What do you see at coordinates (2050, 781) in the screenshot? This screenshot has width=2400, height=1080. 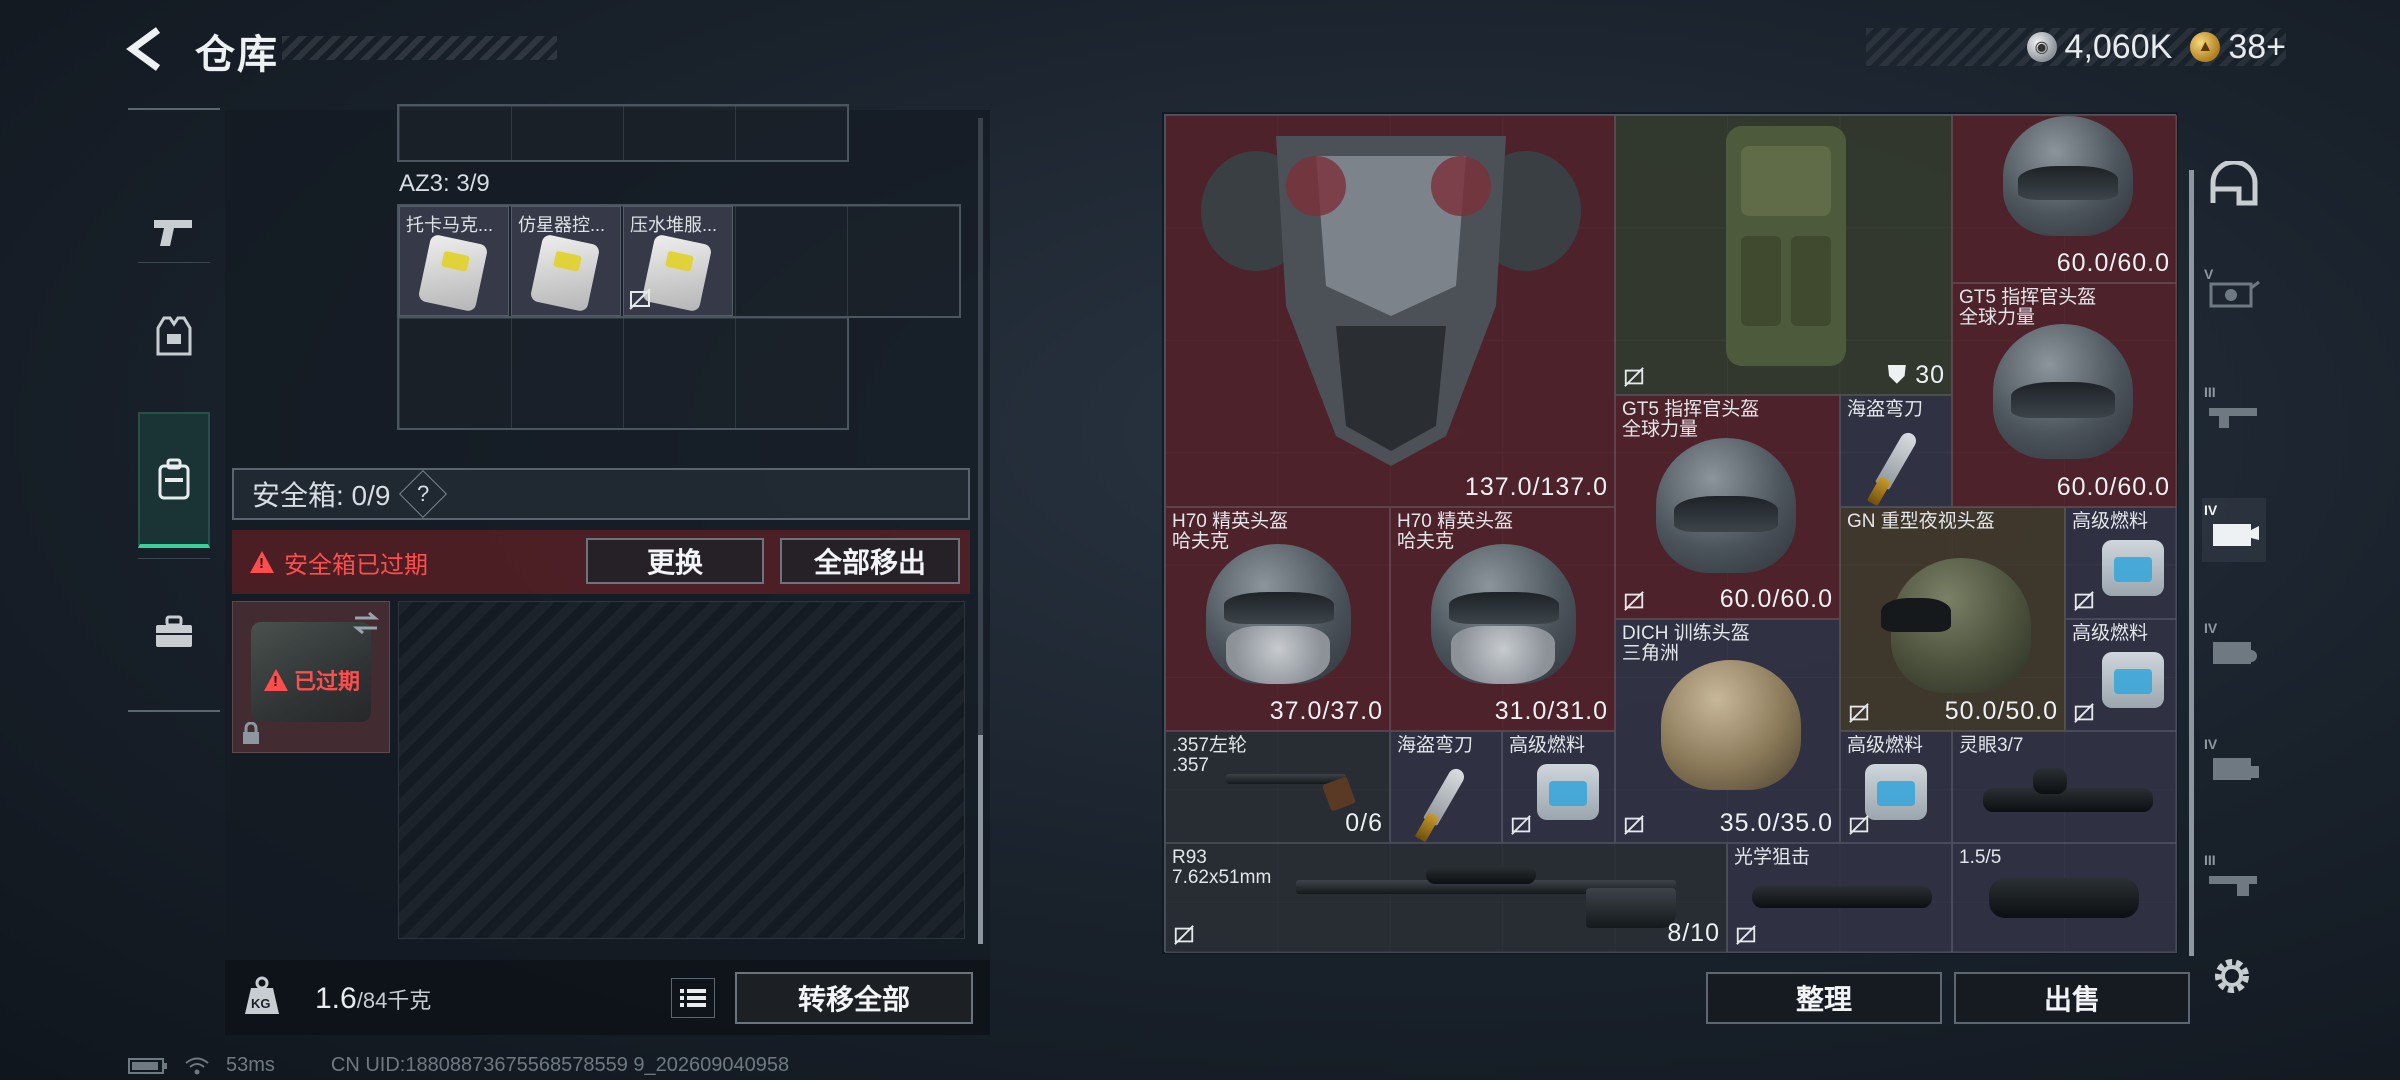 I see `scope-sensor-icon` at bounding box center [2050, 781].